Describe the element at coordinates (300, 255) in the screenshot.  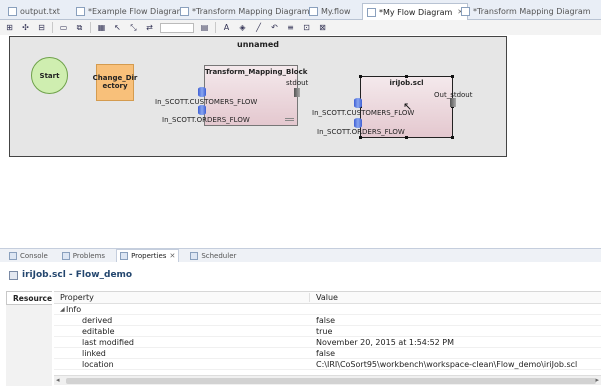
I see `view-tab-bar: Console Problems Properties ✕ Scheduler` at that location.